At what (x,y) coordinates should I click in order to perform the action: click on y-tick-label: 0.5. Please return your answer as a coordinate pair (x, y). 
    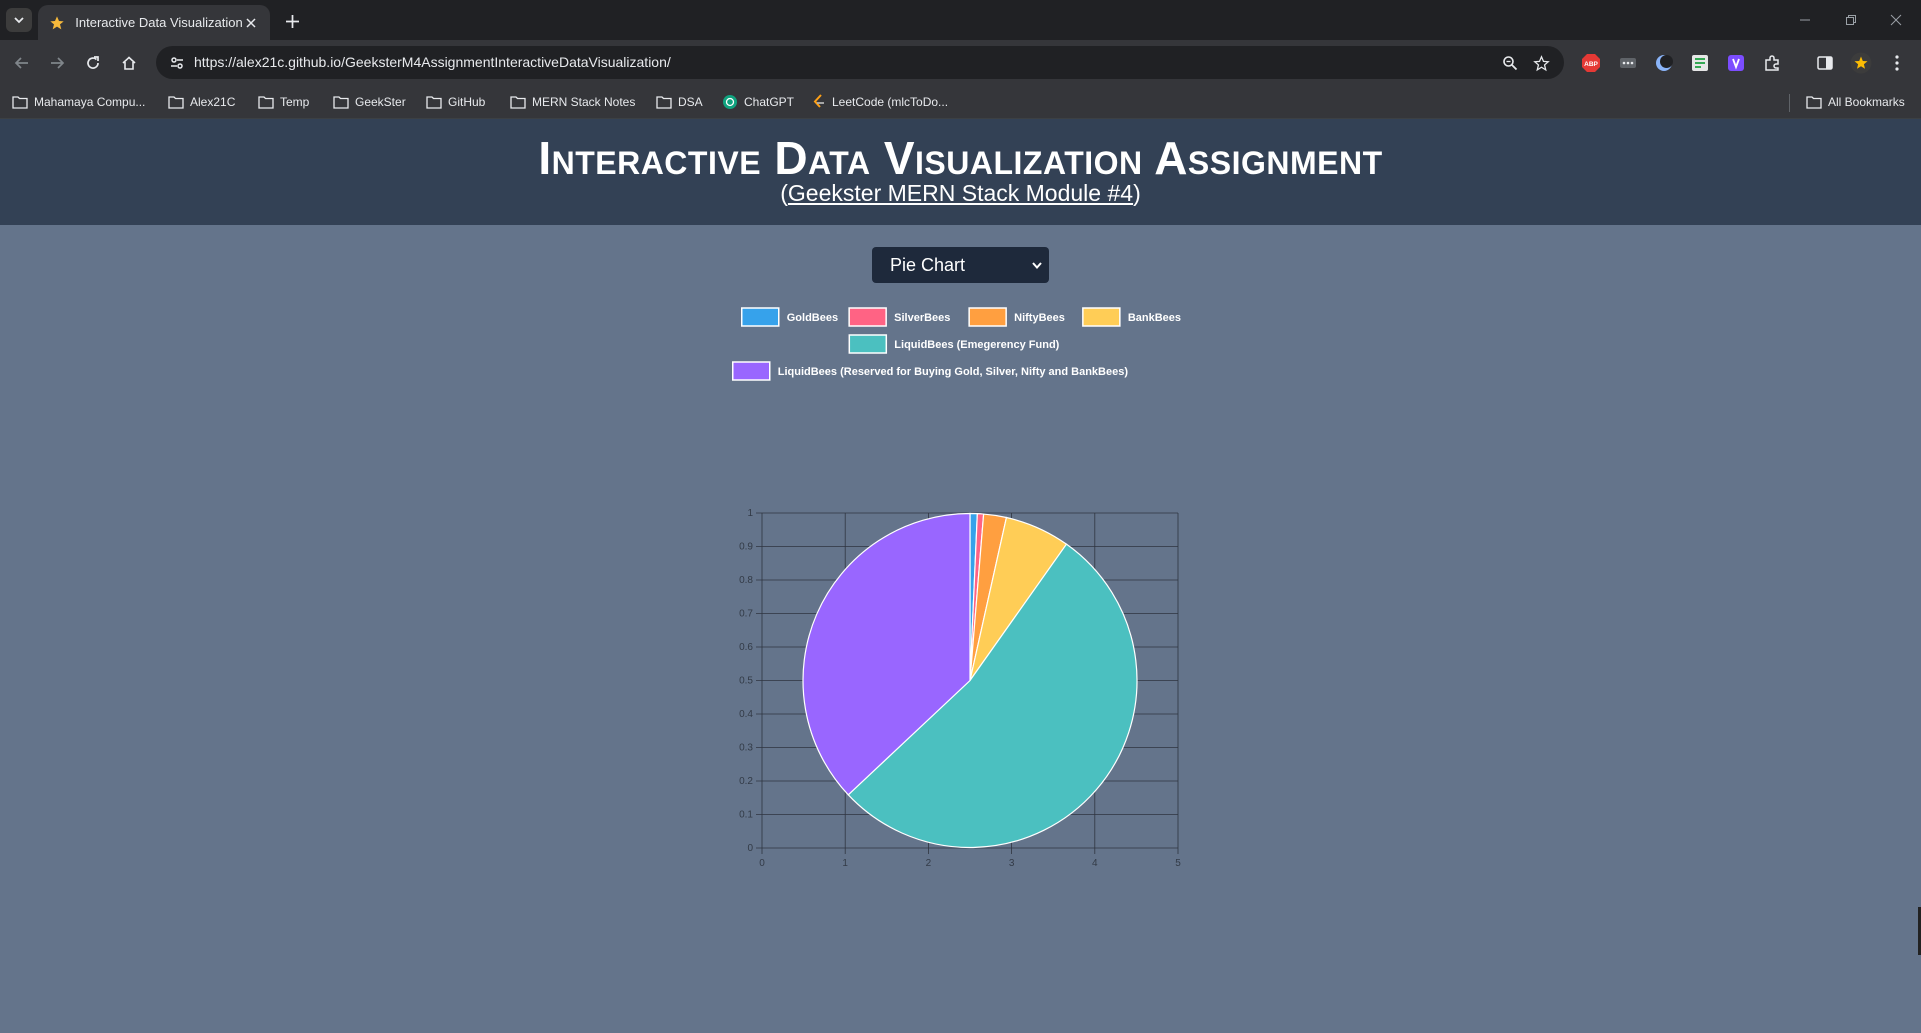
    Looking at the image, I should click on (746, 681).